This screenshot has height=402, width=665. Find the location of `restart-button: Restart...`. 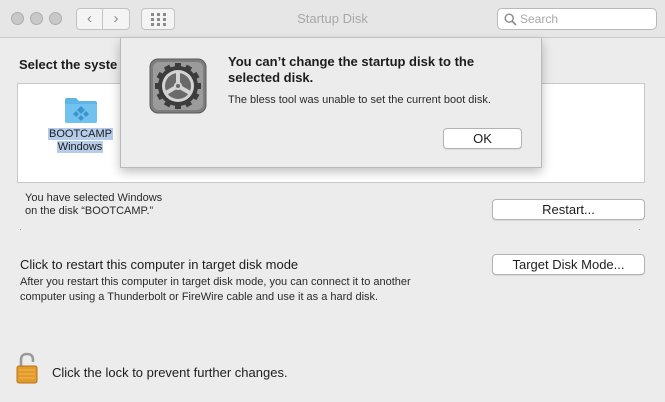

restart-button: Restart... is located at coordinates (568, 209).